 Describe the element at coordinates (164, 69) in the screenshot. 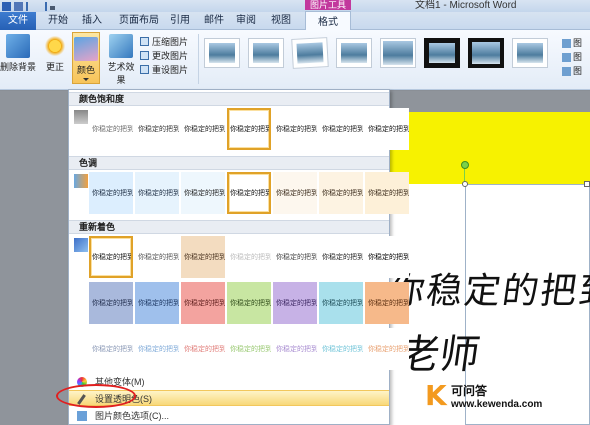

I see `reset-picture-button: 重设图片` at that location.